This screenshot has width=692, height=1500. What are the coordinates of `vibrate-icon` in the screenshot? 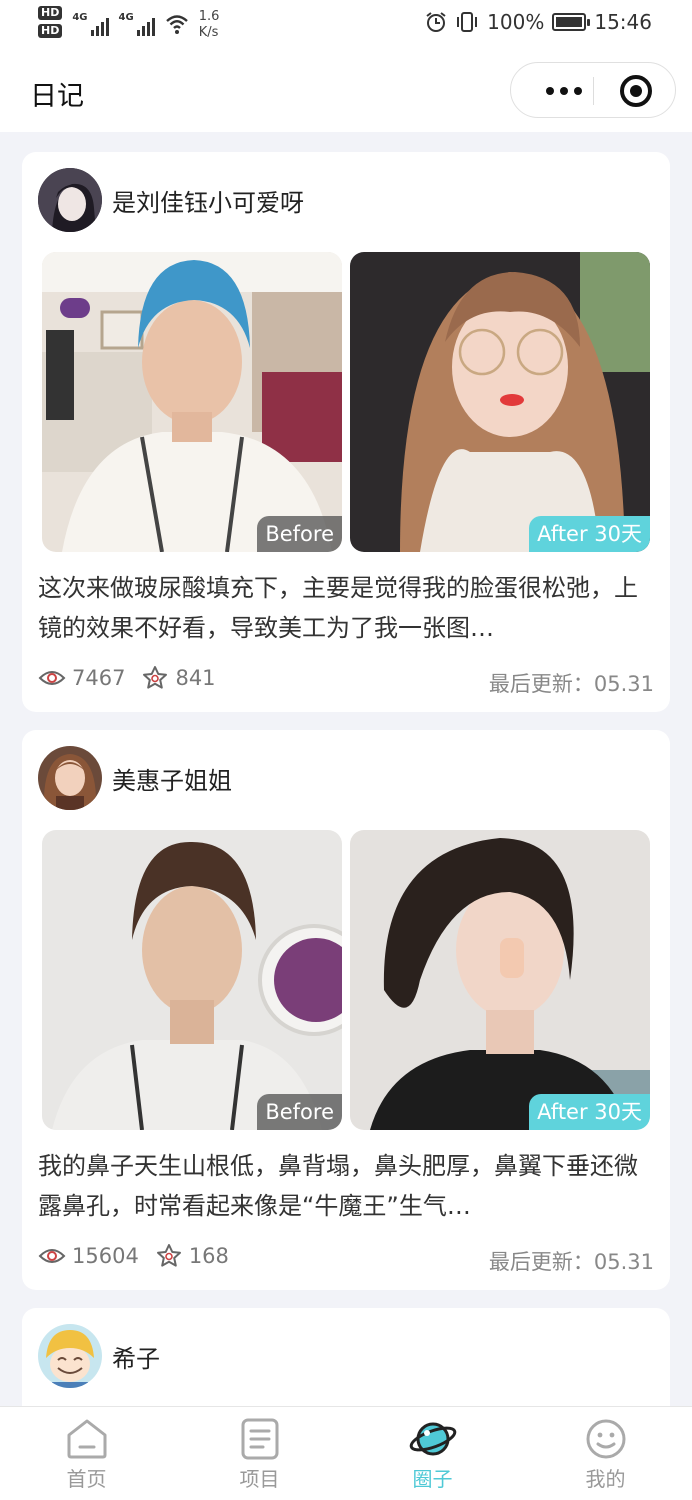 It's located at (467, 22).